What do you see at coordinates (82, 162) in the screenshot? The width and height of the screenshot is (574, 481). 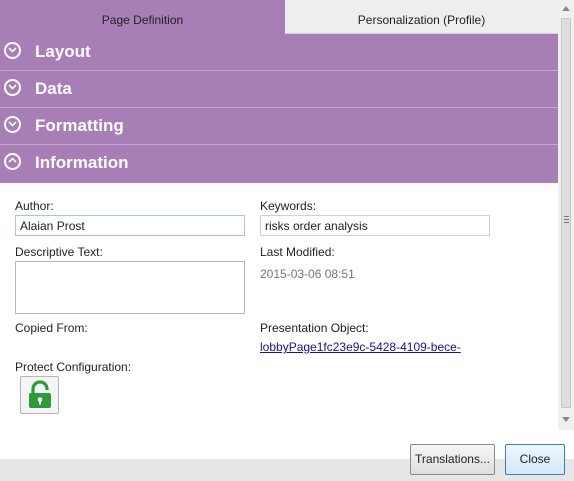 I see `section-information-label: Information` at bounding box center [82, 162].